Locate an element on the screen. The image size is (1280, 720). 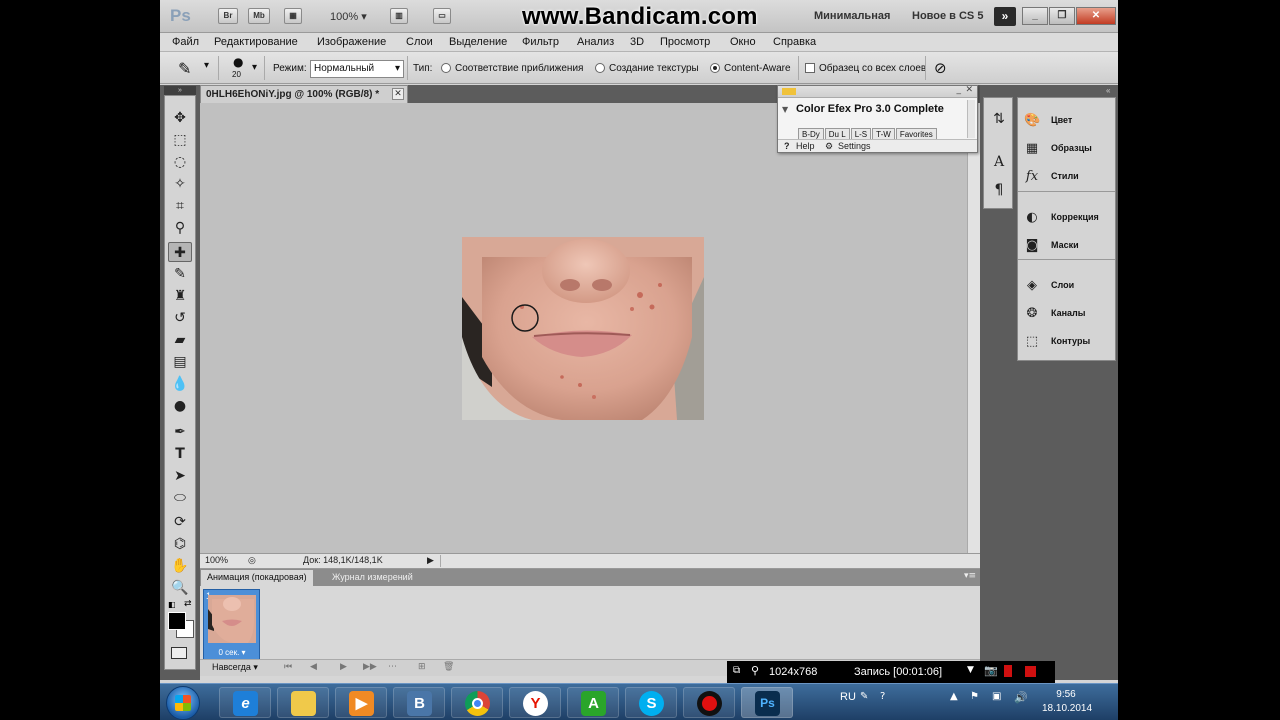
content-aware-radio is located at coordinates (715, 68).